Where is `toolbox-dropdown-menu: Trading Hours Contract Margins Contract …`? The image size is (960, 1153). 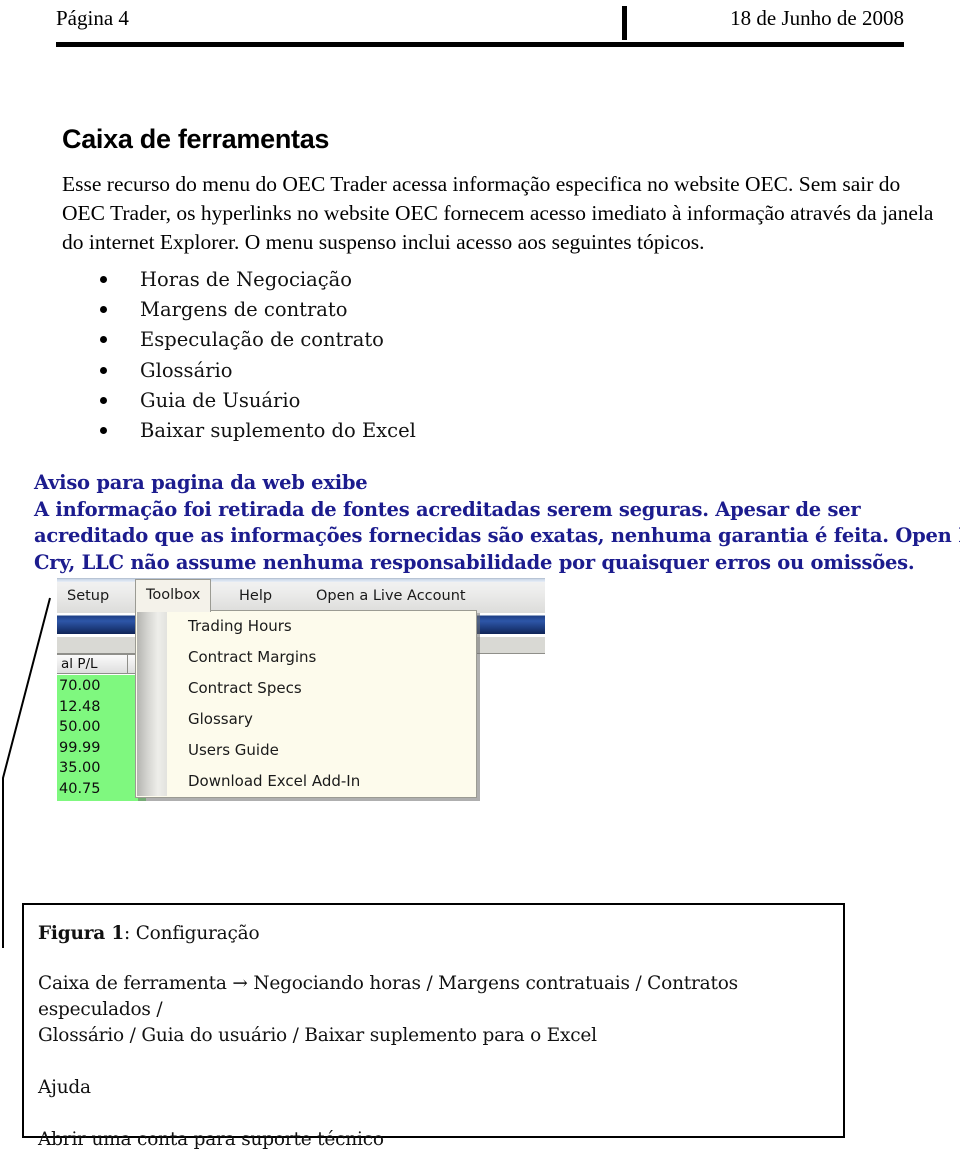 toolbox-dropdown-menu: Trading Hours Contract Margins Contract … is located at coordinates (306, 704).